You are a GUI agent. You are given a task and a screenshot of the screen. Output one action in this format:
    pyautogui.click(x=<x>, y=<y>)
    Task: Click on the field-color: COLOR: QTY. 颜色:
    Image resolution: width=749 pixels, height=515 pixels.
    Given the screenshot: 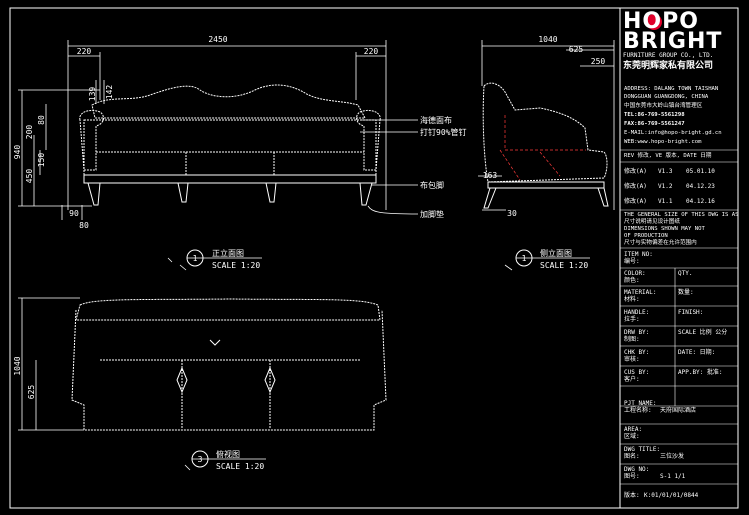 What is the action you would take?
    pyautogui.click(x=658, y=277)
    